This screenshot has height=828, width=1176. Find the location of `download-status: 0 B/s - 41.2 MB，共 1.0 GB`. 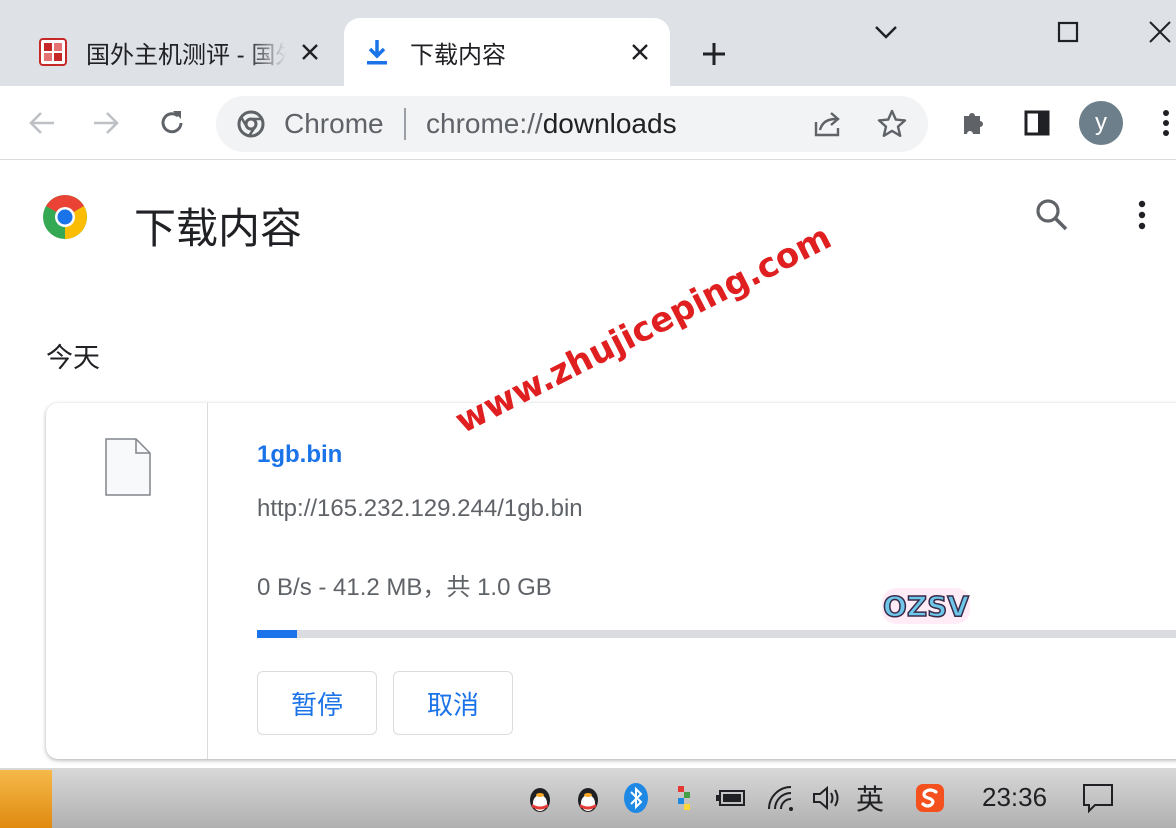

download-status: 0 B/s - 41.2 MB，共 1.0 GB is located at coordinates (404, 587).